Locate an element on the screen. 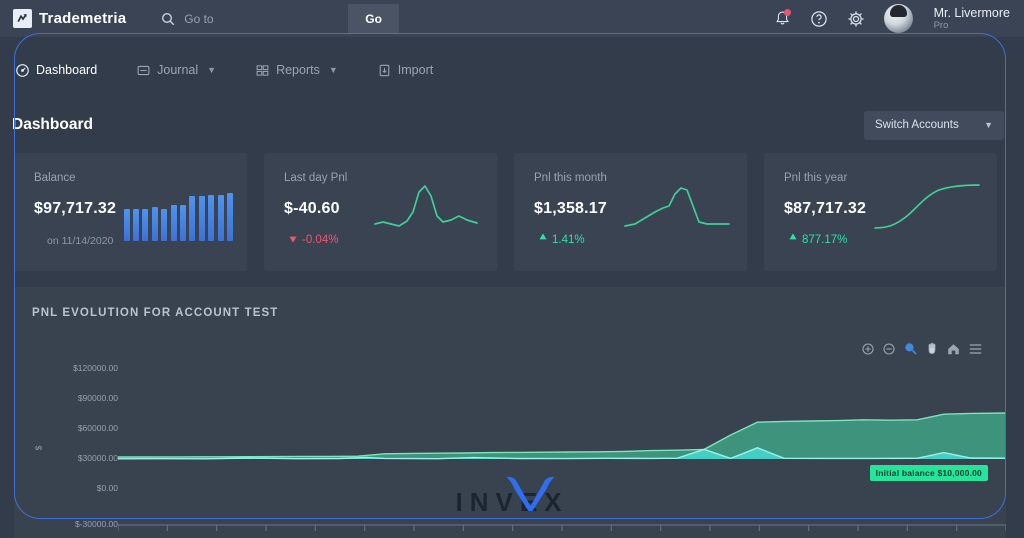  stat-card-last-day-pnl: Last day Pnl $-40.60 -0.04% is located at coordinates (380, 212).